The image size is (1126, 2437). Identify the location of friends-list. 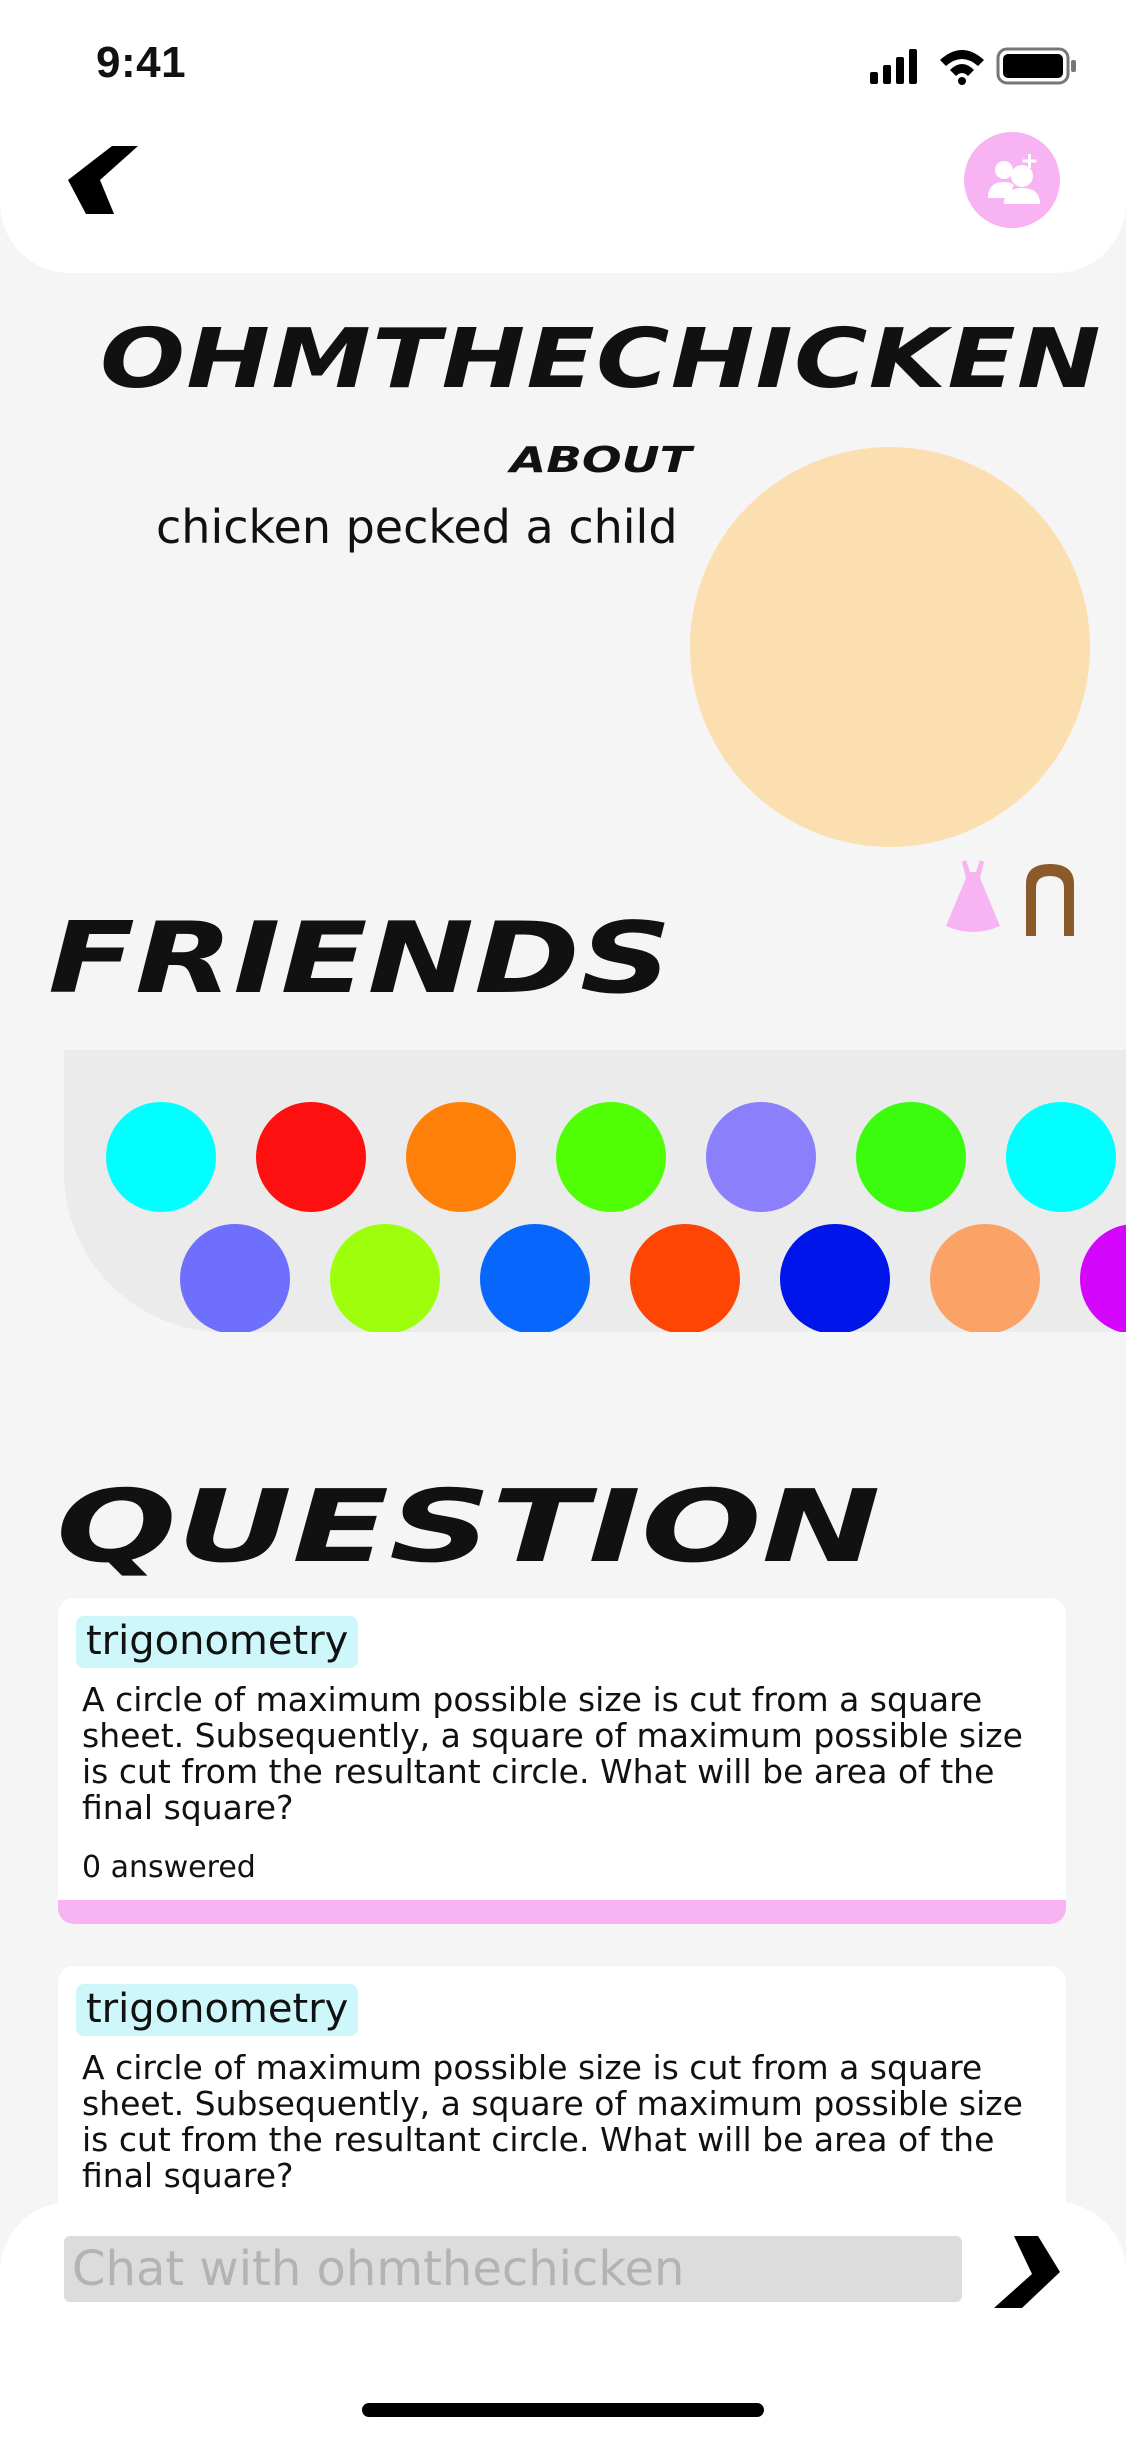
(595, 1191).